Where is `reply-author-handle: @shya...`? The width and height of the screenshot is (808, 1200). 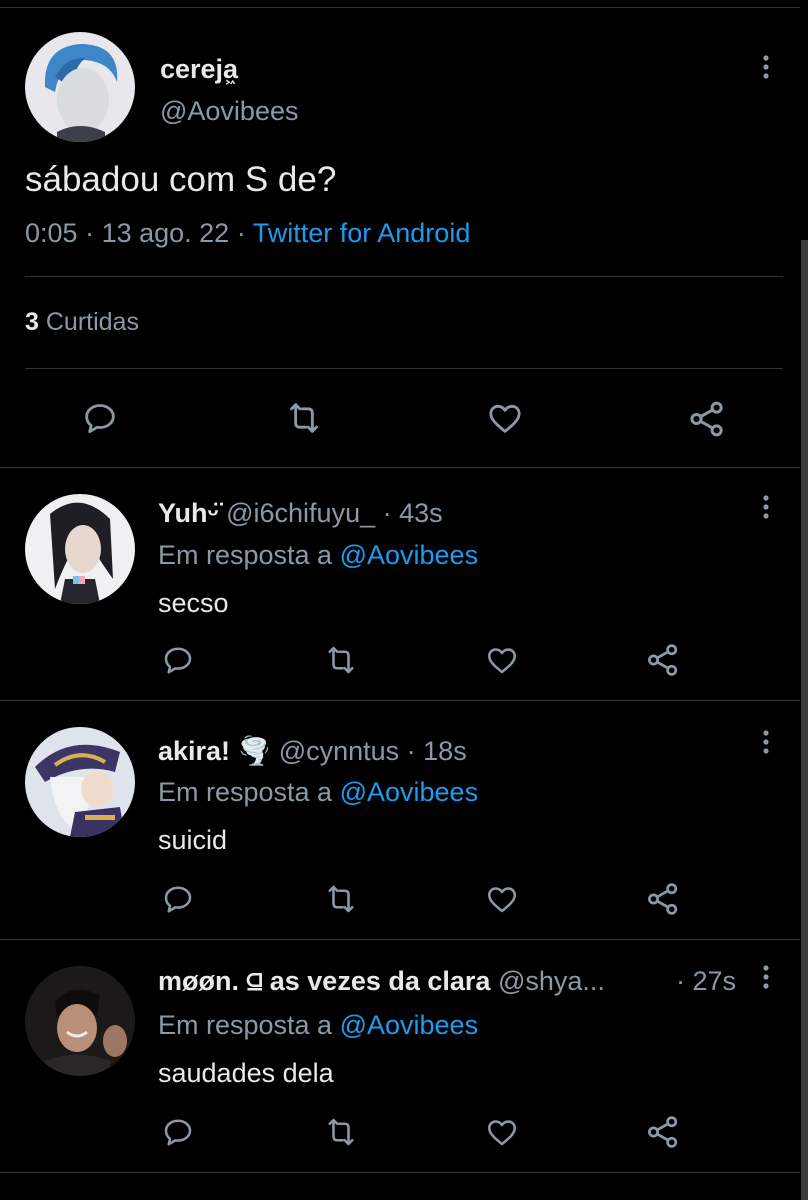 reply-author-handle: @shya... is located at coordinates (551, 981).